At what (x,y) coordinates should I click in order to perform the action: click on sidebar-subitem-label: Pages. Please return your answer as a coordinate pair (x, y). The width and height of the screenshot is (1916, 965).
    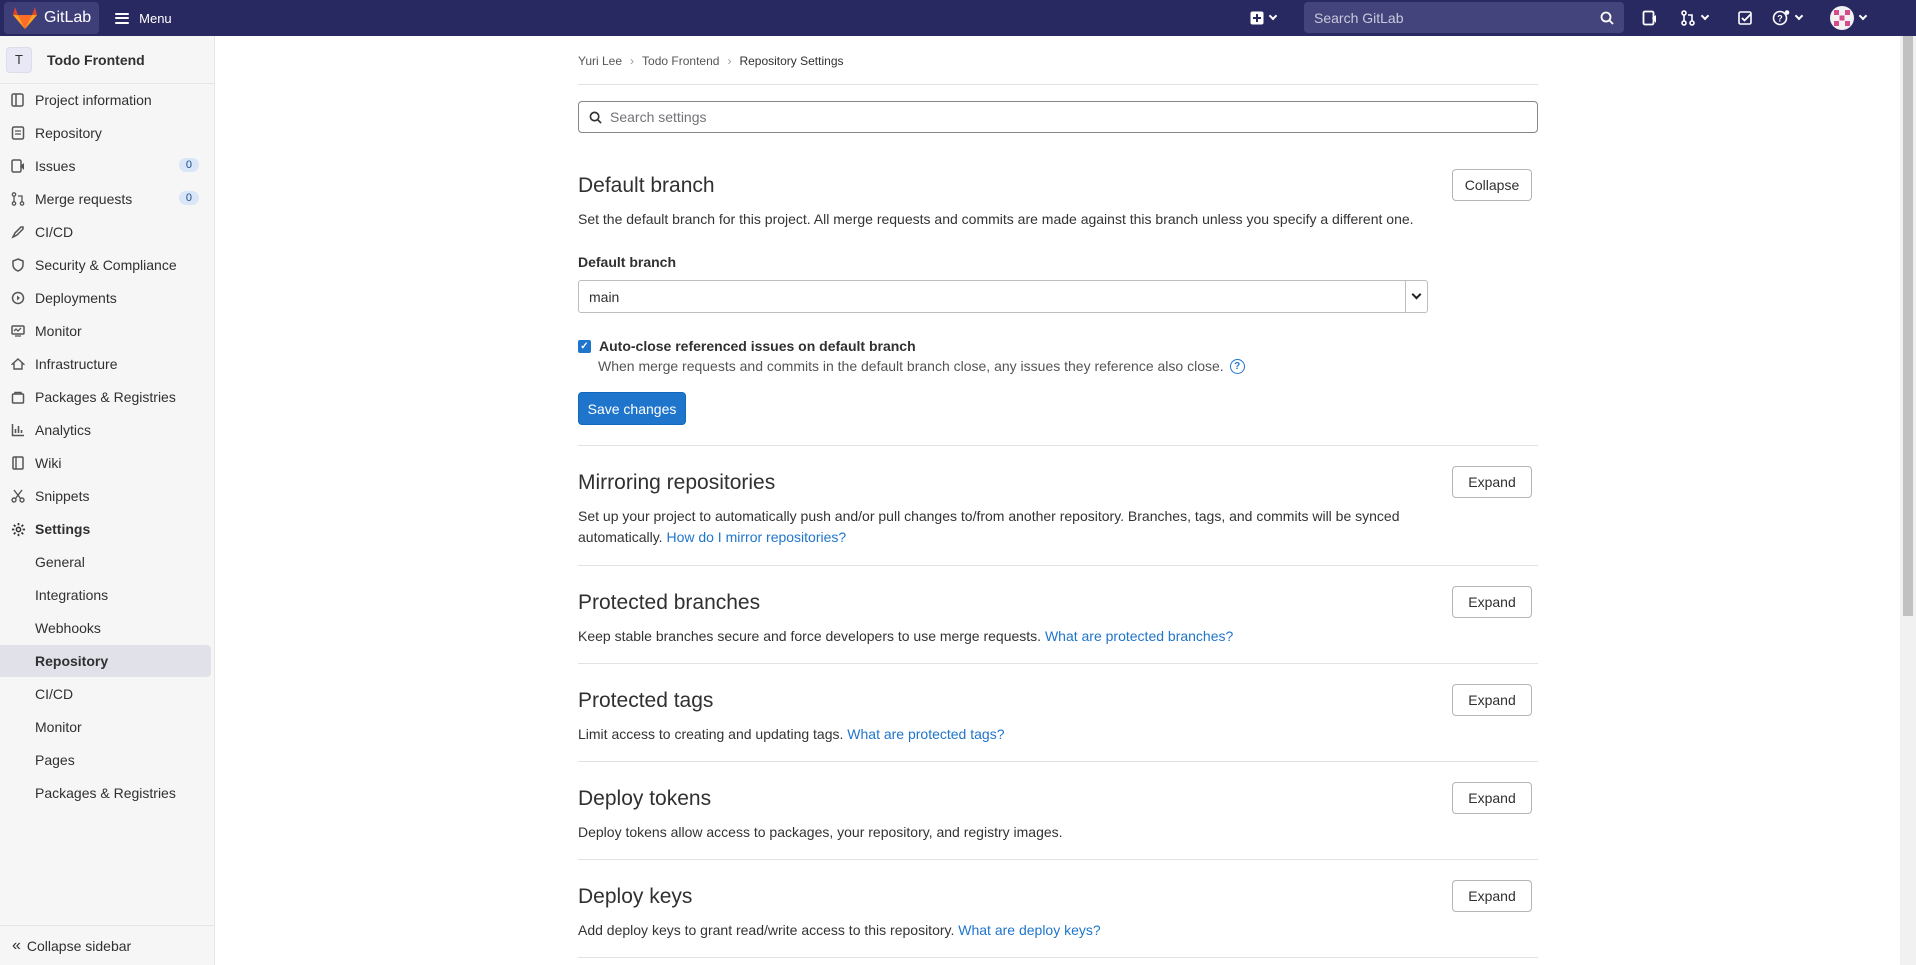
    Looking at the image, I should click on (55, 760).